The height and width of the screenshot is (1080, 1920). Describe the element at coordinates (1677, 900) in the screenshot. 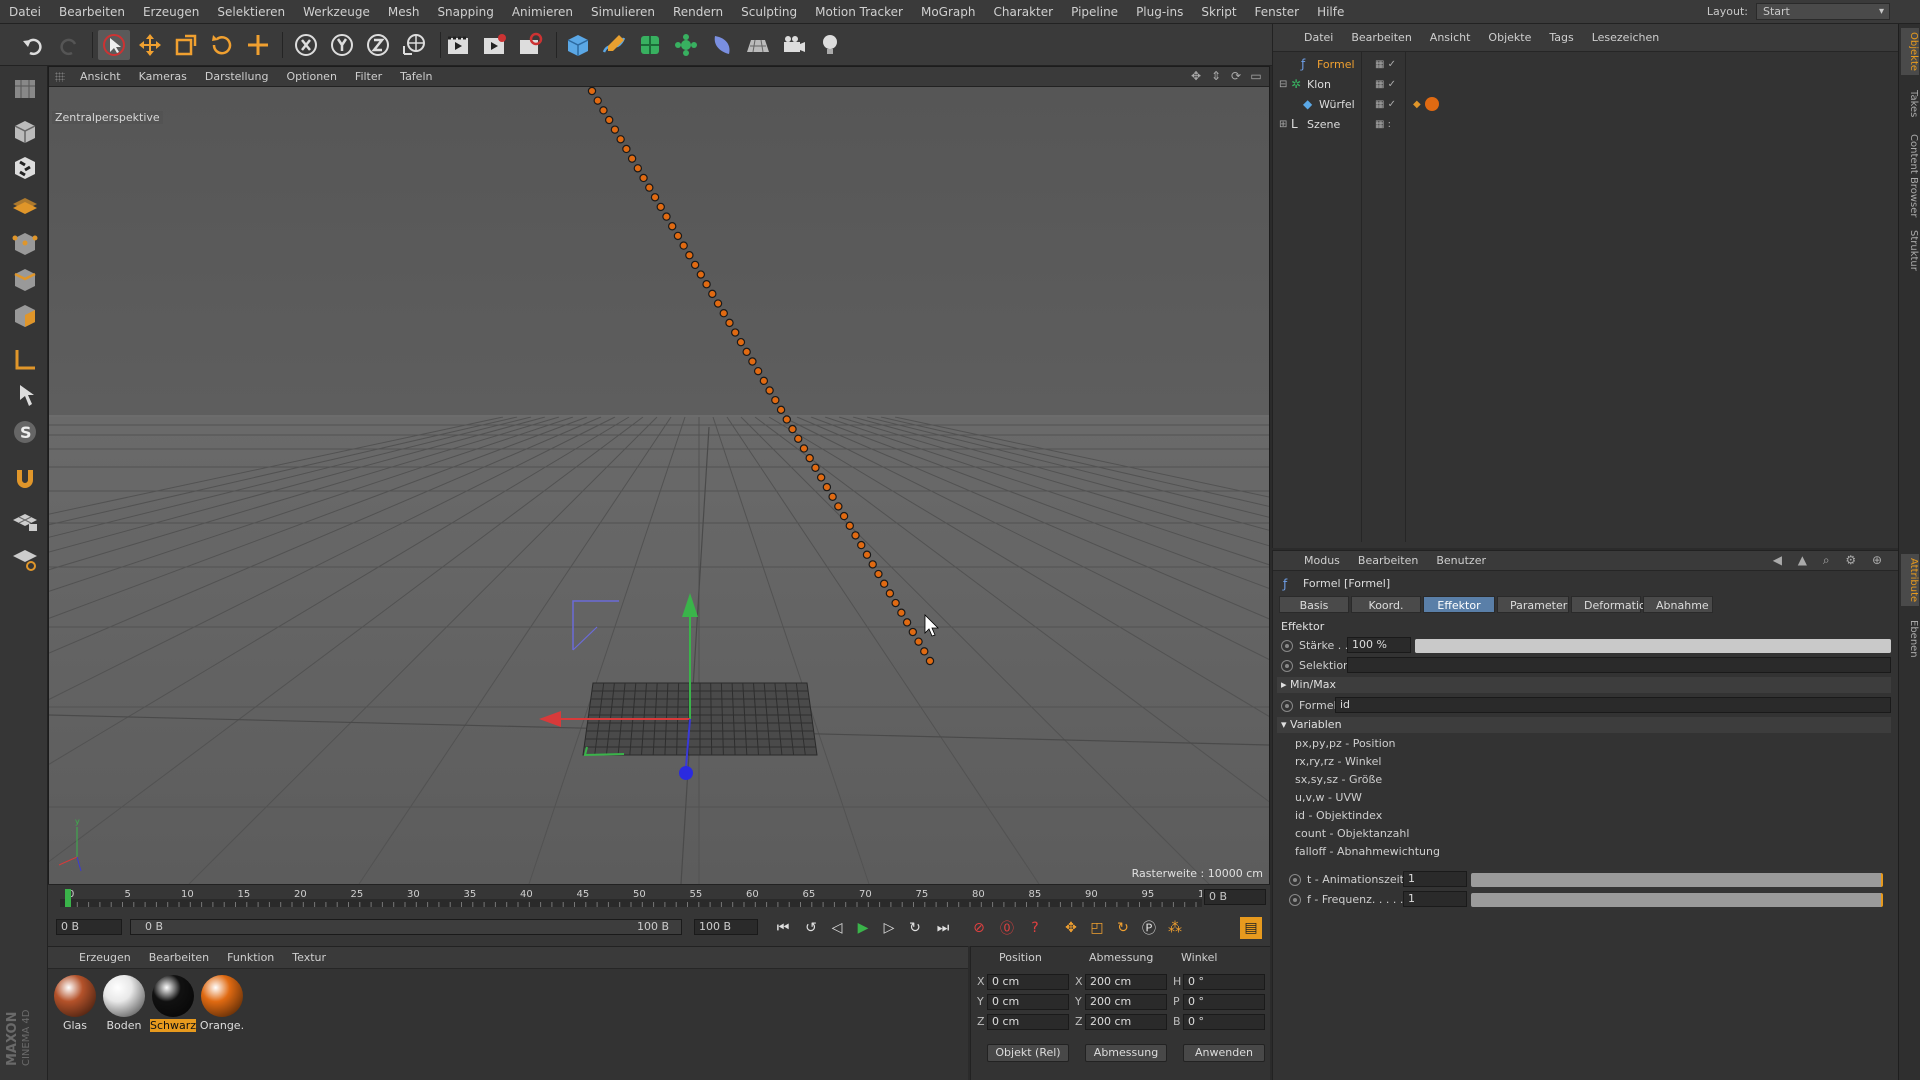

I see `f-slider` at that location.